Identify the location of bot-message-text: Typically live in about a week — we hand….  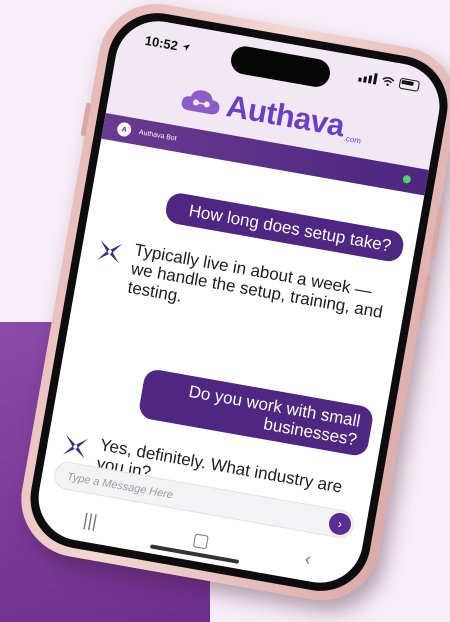
(255, 281).